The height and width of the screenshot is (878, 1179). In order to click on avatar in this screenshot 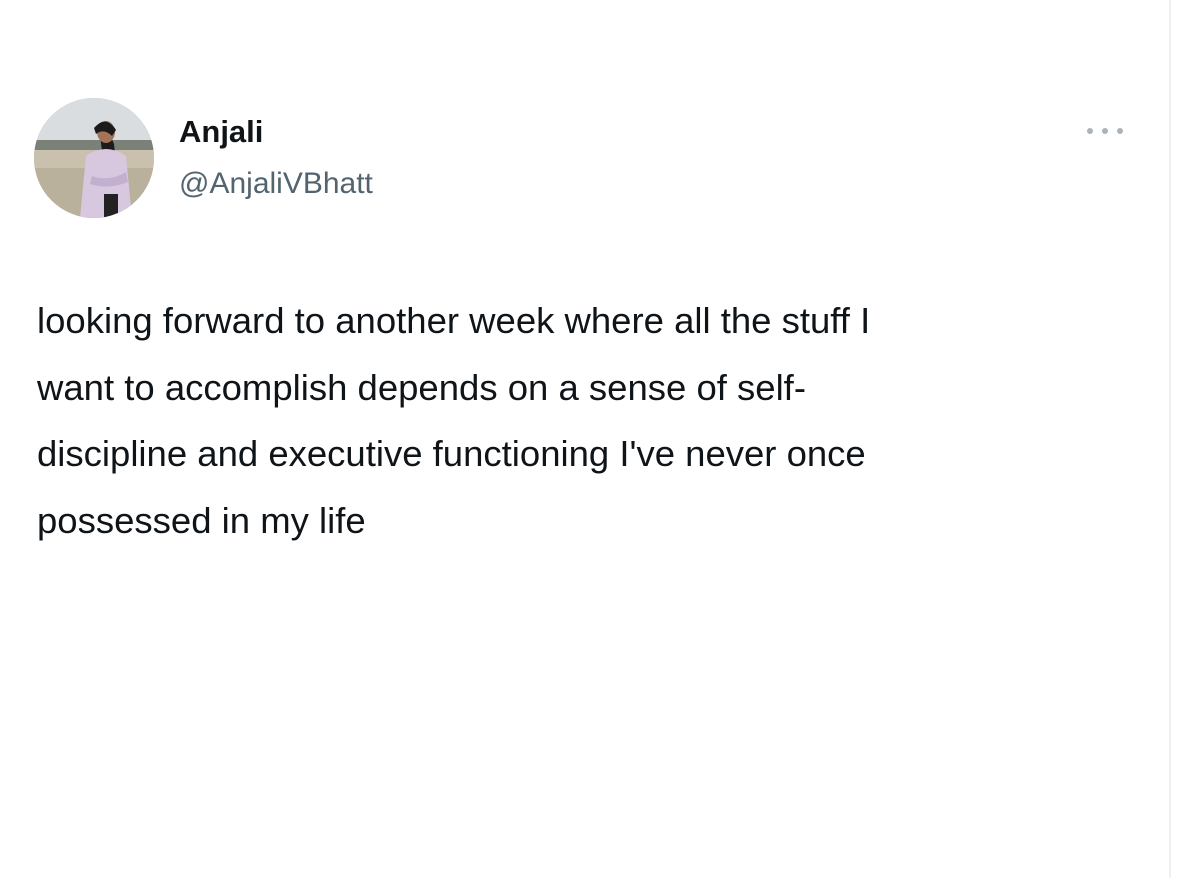, I will do `click(94, 158)`.